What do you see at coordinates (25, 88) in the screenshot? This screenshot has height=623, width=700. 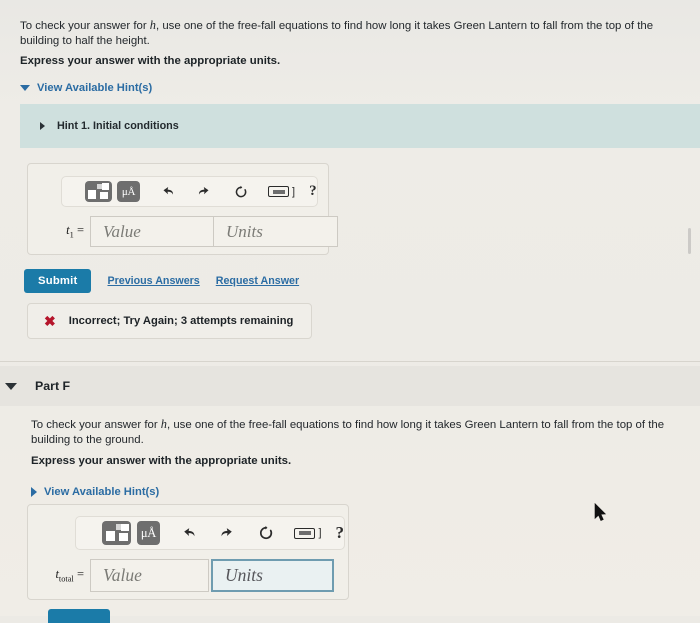 I see `chevron-down-icon` at bounding box center [25, 88].